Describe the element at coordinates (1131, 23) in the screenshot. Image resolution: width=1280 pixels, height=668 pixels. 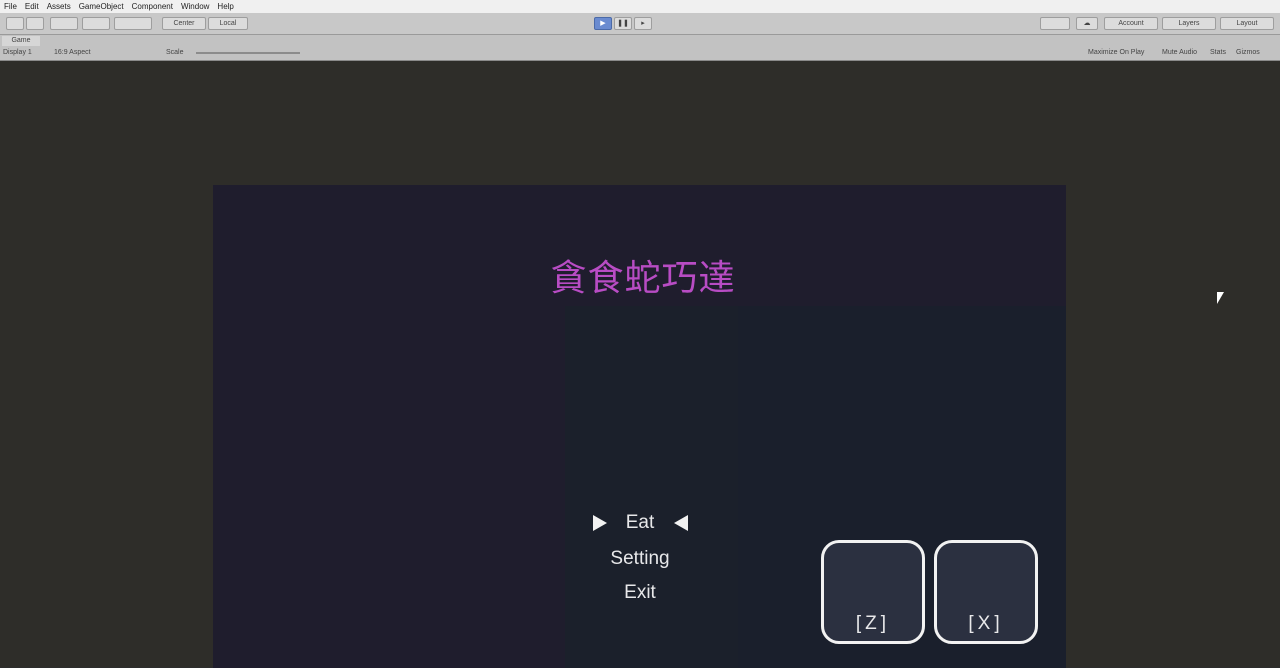
I see `account-dropdown: Account` at that location.